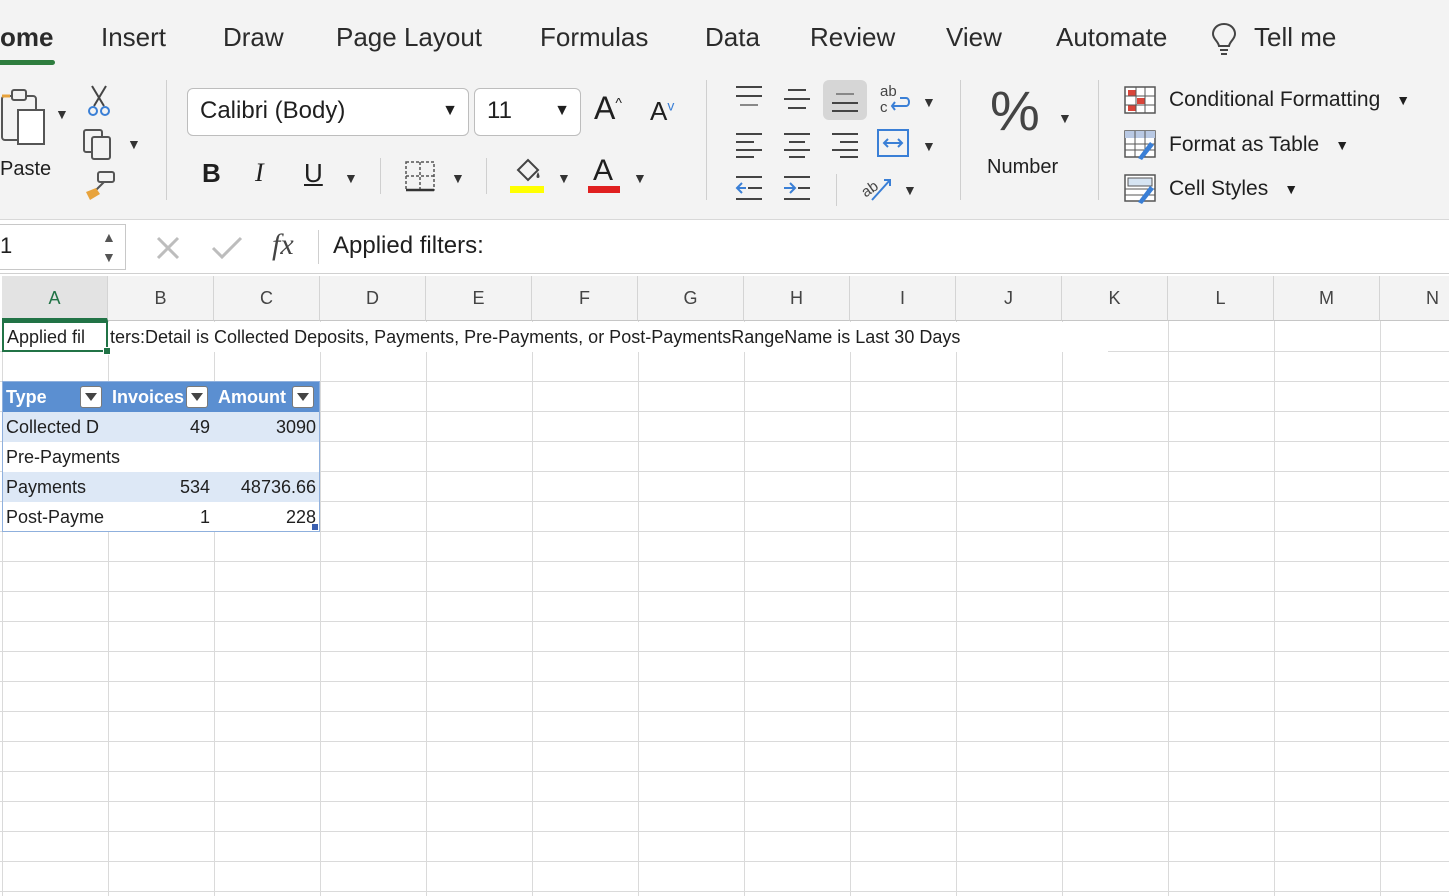 Image resolution: width=1449 pixels, height=896 pixels. What do you see at coordinates (109, 237) in the screenshot?
I see `name-box-up-arrow-icon: ▲` at bounding box center [109, 237].